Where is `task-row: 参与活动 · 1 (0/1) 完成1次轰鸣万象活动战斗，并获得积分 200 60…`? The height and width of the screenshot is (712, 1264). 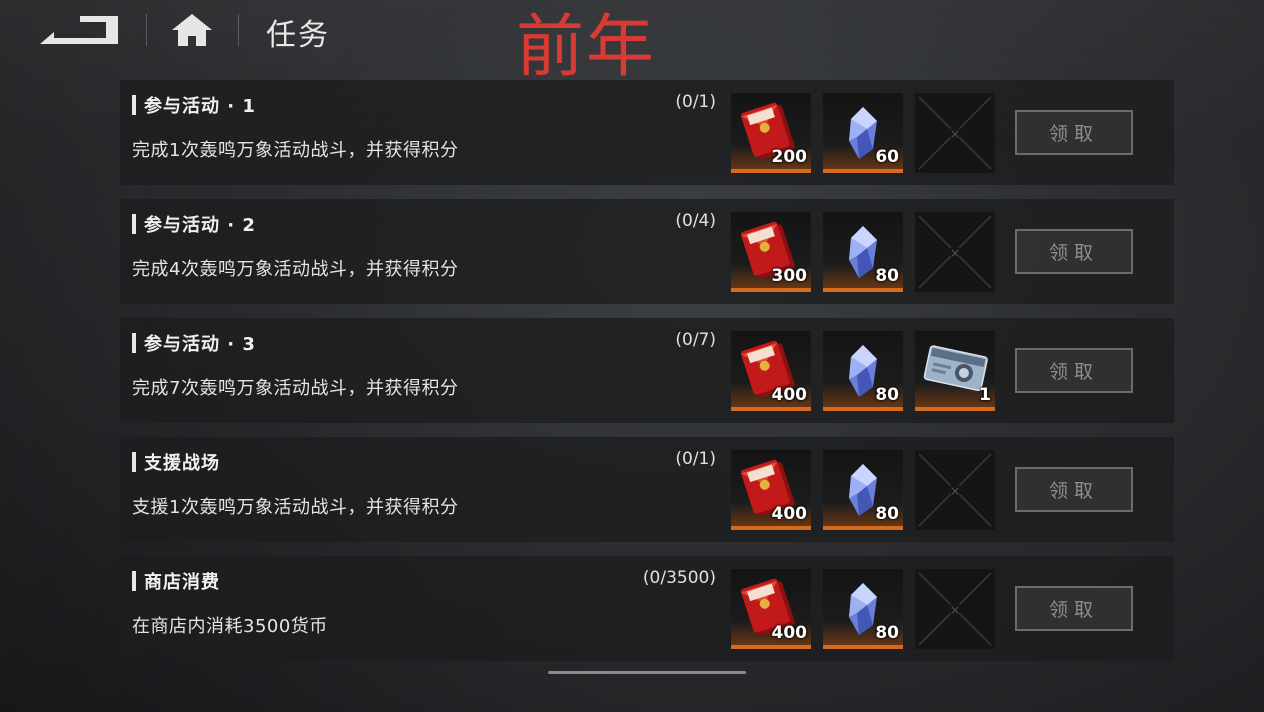 task-row: 参与活动 · 1 (0/1) 完成1次轰鸣万象活动战斗，并获得积分 200 60… is located at coordinates (647, 132).